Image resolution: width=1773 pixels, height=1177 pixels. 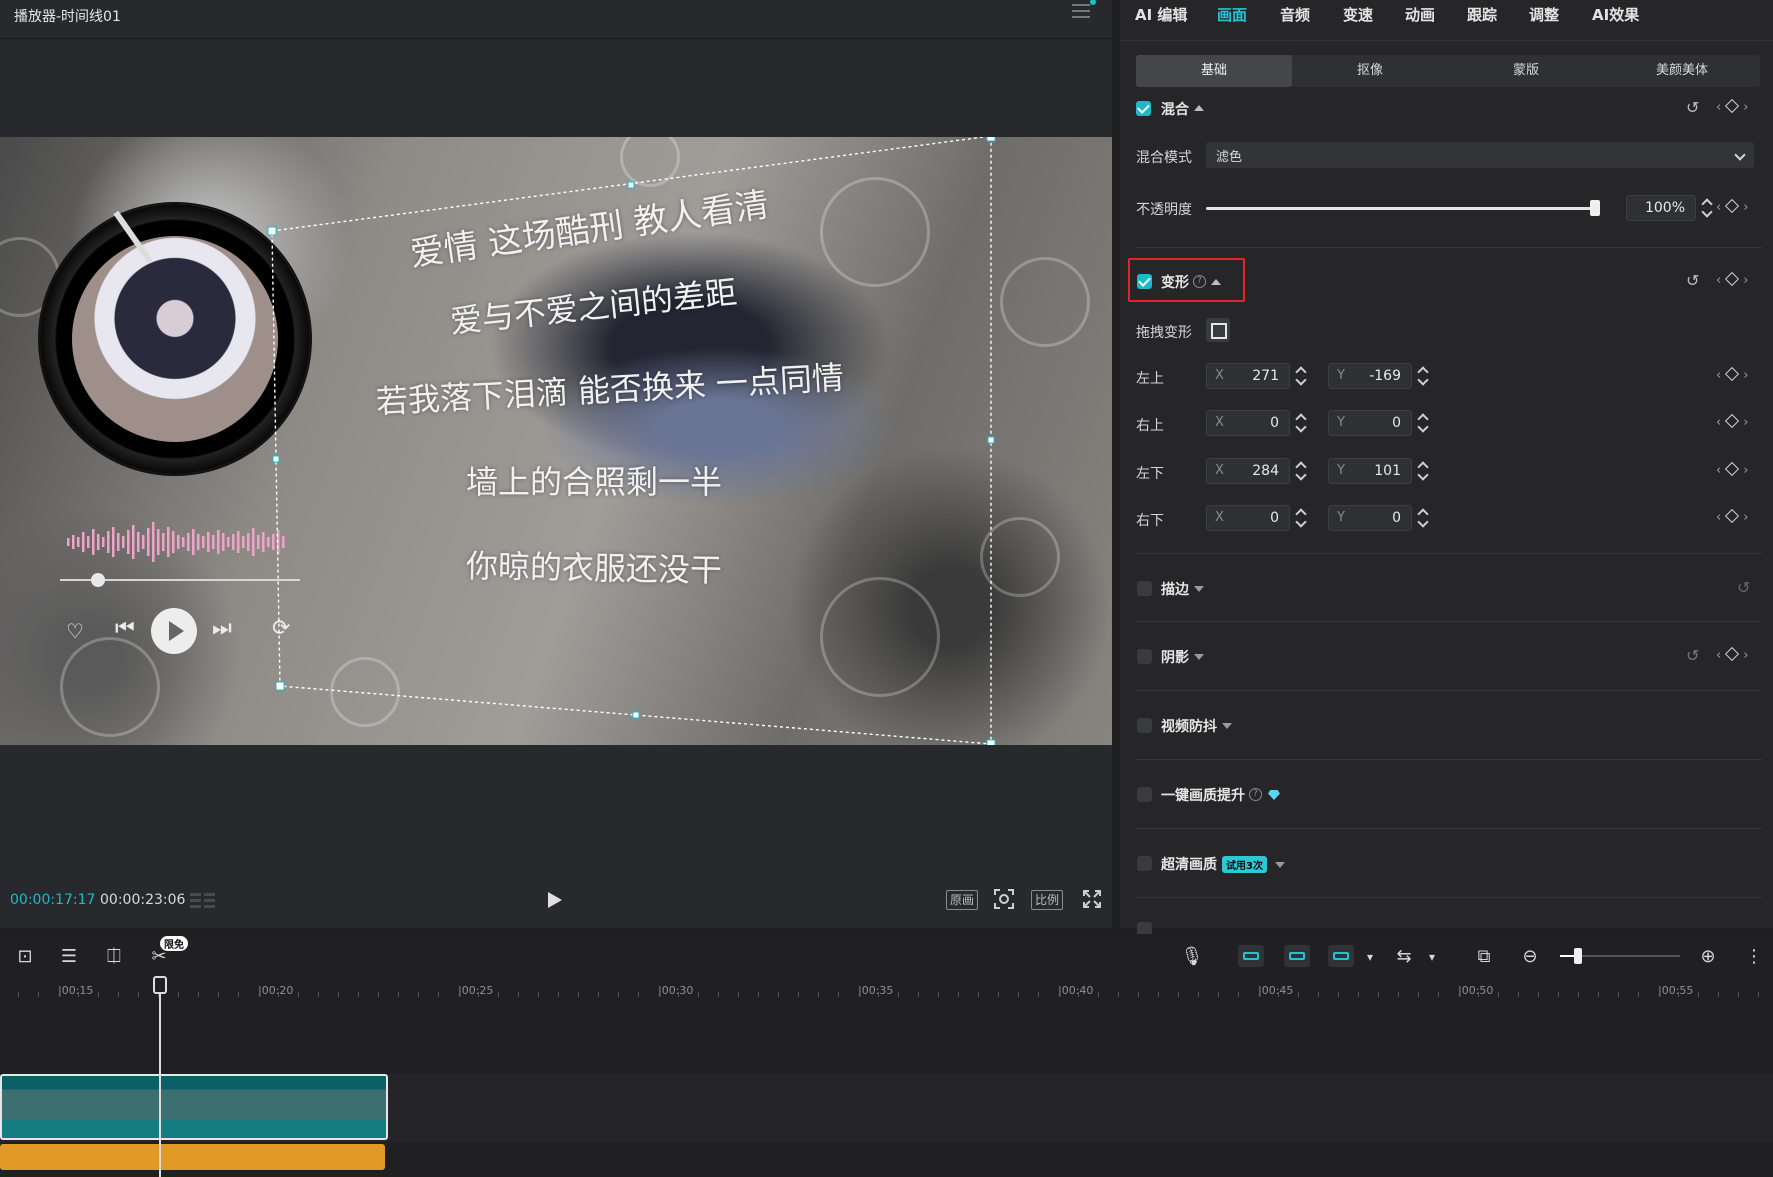 What do you see at coordinates (160, 1077) in the screenshot?
I see `playhead` at bounding box center [160, 1077].